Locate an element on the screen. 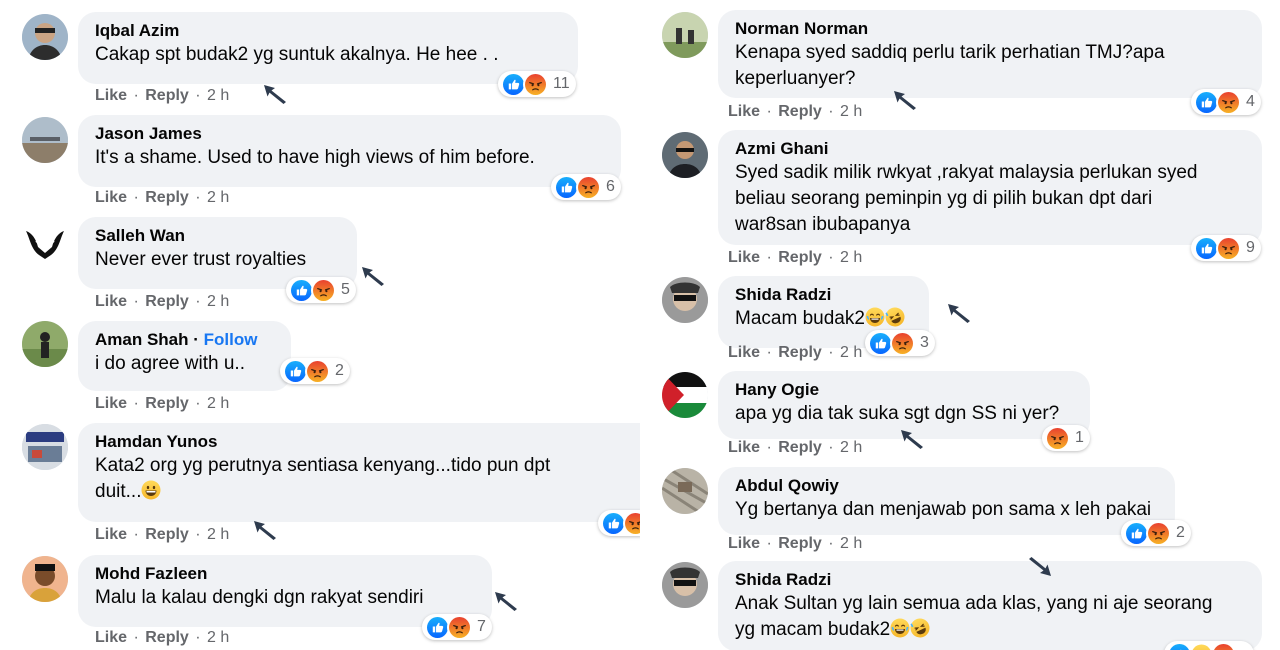  reaction-summary: 5 is located at coordinates (321, 290).